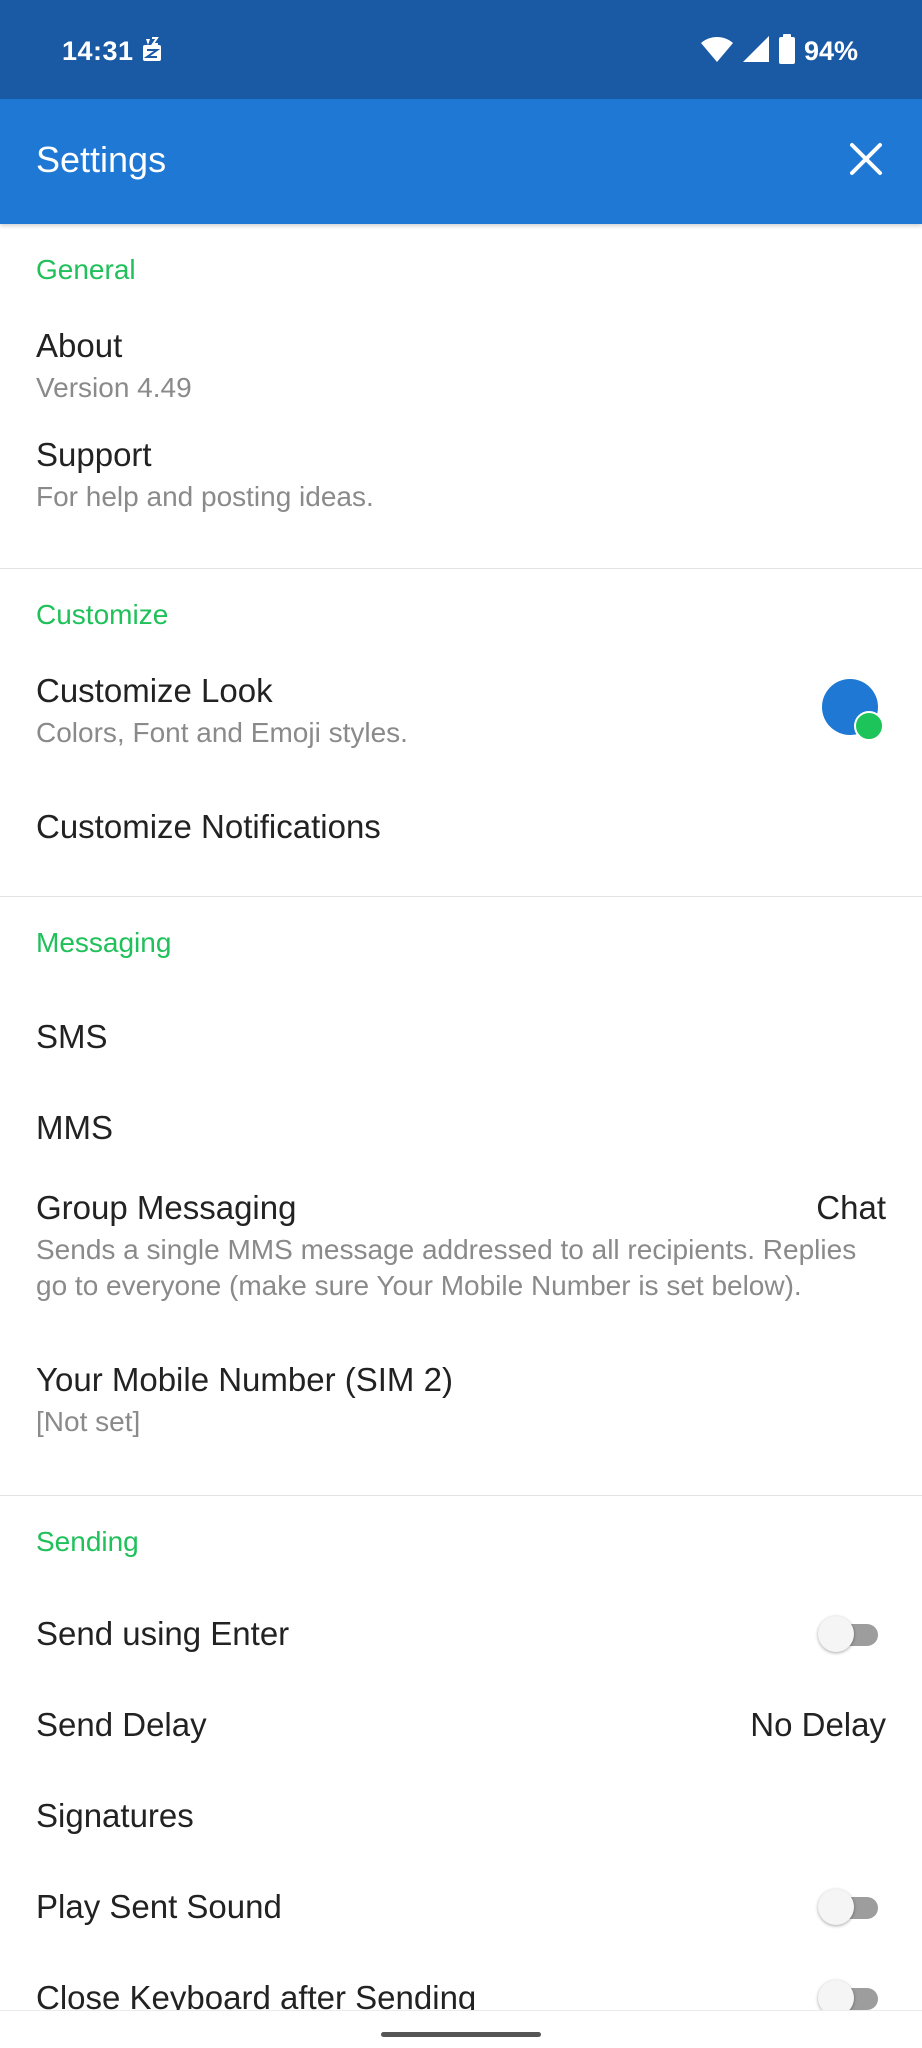 This screenshot has height=2048, width=922. Describe the element at coordinates (461, 827) in the screenshot. I see `customize-notifications-row: Customize Notifications` at that location.